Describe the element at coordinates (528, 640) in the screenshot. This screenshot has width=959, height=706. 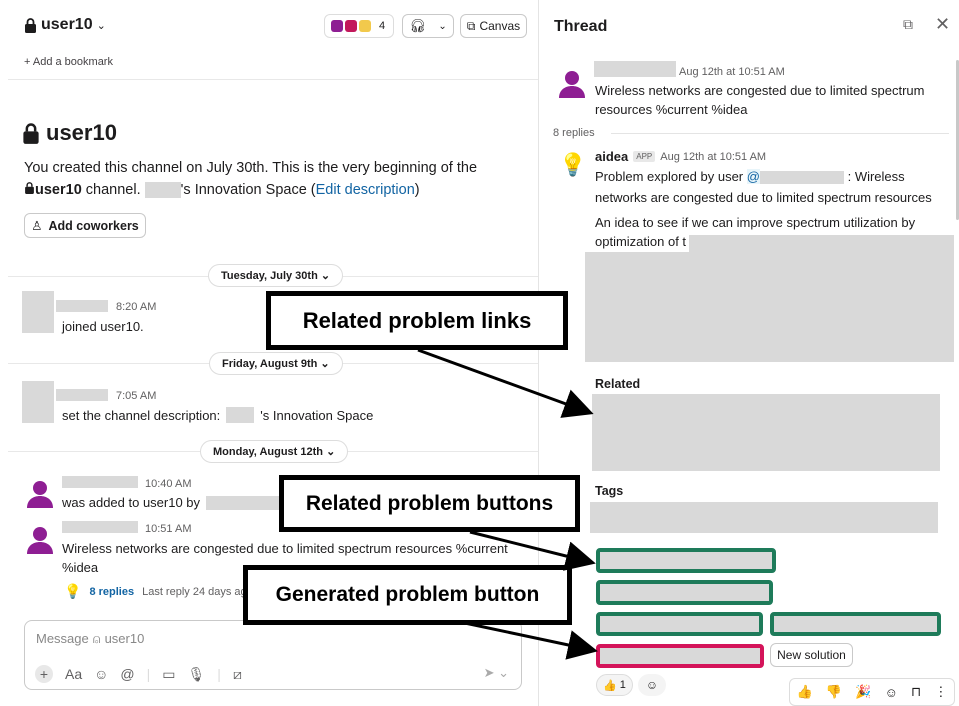
I see `arrow-to-generated-button` at that location.